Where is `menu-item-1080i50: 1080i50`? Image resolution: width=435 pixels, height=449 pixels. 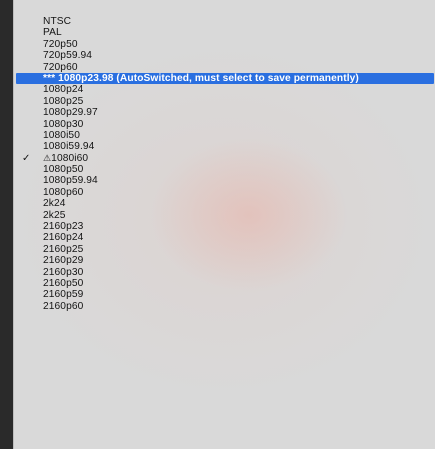 menu-item-1080i50: 1080i50 is located at coordinates (224, 135).